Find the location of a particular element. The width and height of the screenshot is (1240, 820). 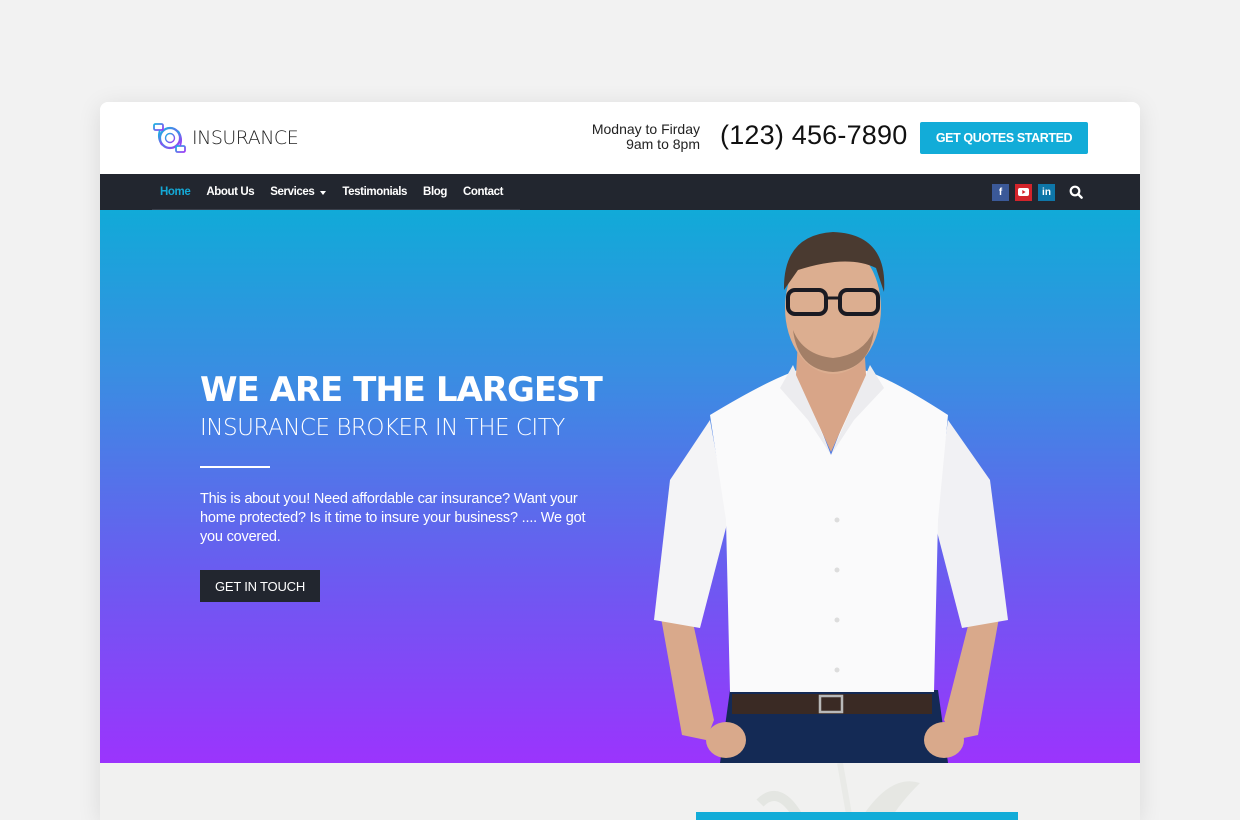

nav-label: Blog is located at coordinates (435, 192).